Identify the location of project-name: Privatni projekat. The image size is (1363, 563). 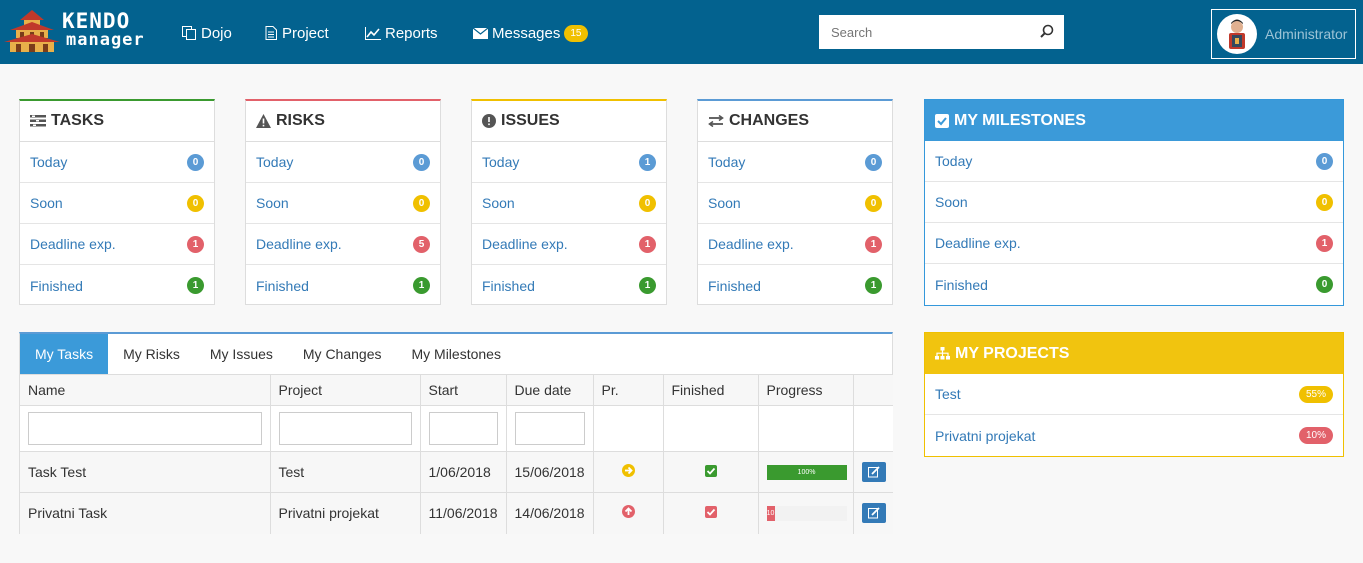
(985, 435).